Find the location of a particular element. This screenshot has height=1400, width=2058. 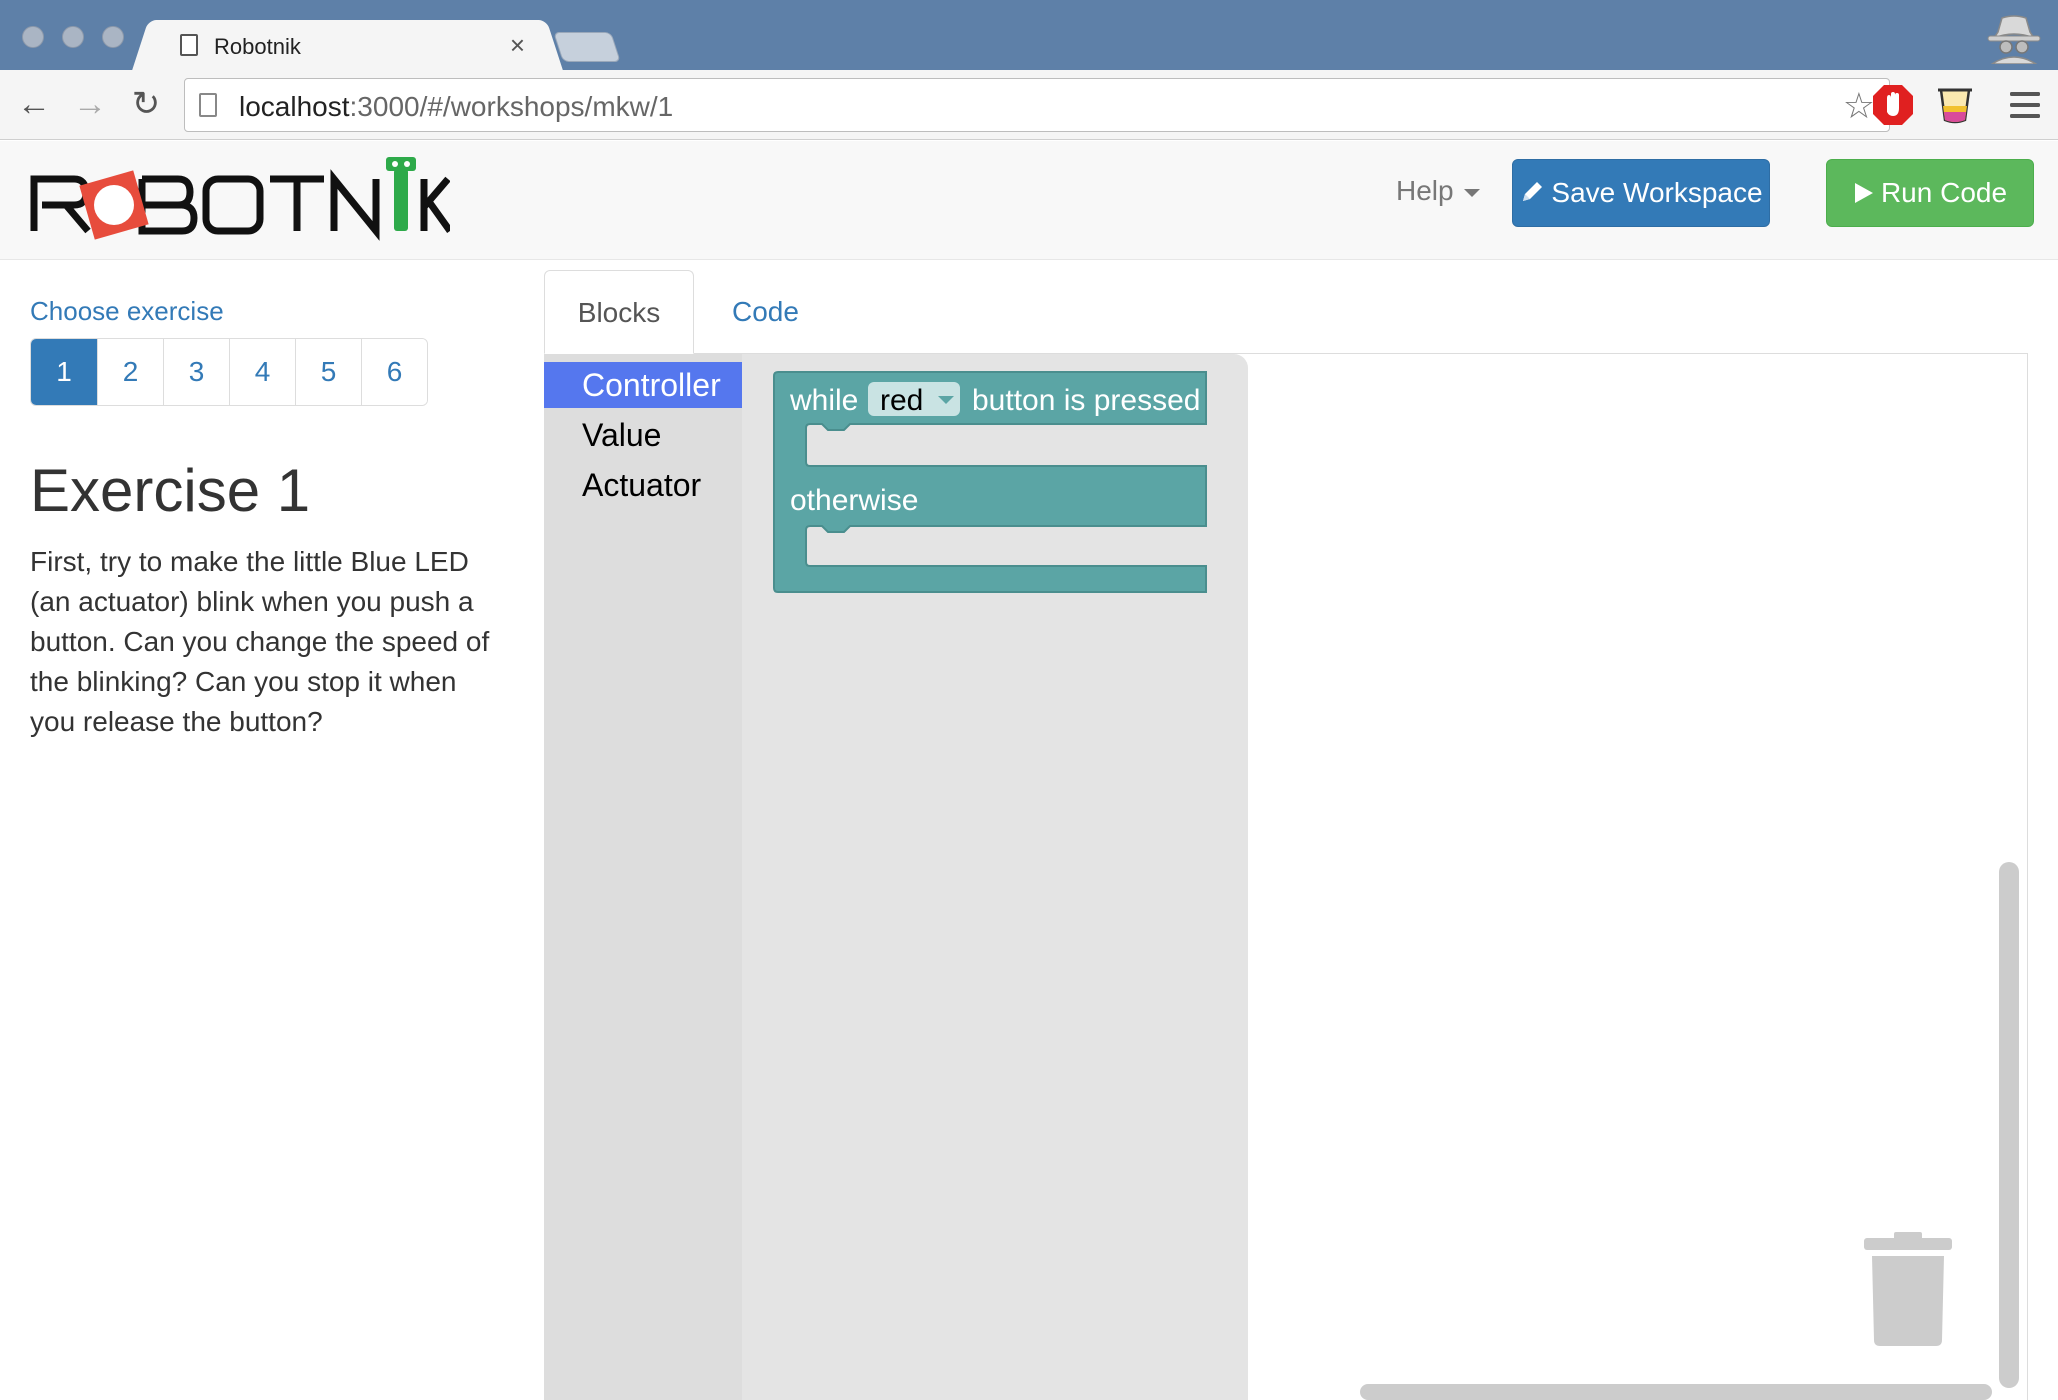

play-icon is located at coordinates (1863, 193).